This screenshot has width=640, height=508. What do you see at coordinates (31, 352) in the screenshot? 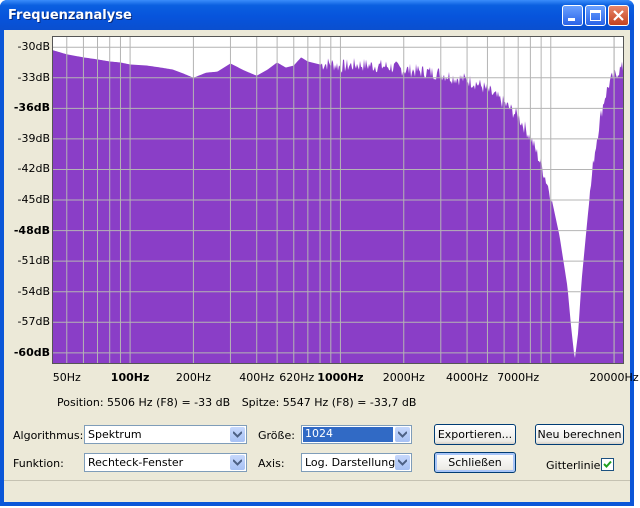
I see `y-tick-label: -60dB` at bounding box center [31, 352].